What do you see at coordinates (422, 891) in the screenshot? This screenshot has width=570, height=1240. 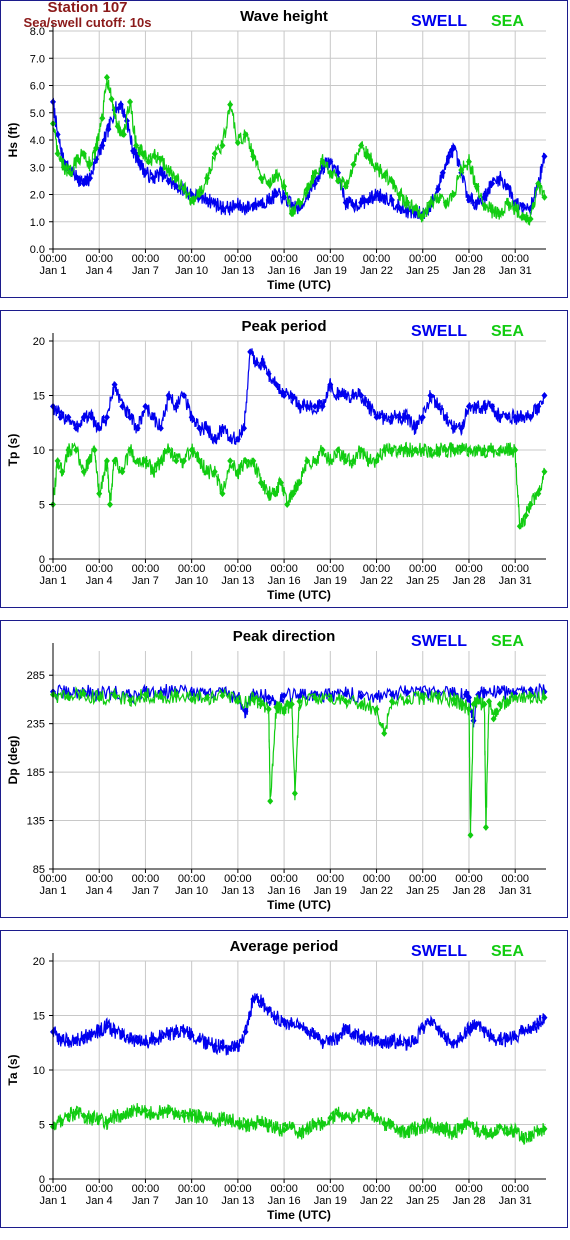 I see `x-tick-date-label: Jan 25` at bounding box center [422, 891].